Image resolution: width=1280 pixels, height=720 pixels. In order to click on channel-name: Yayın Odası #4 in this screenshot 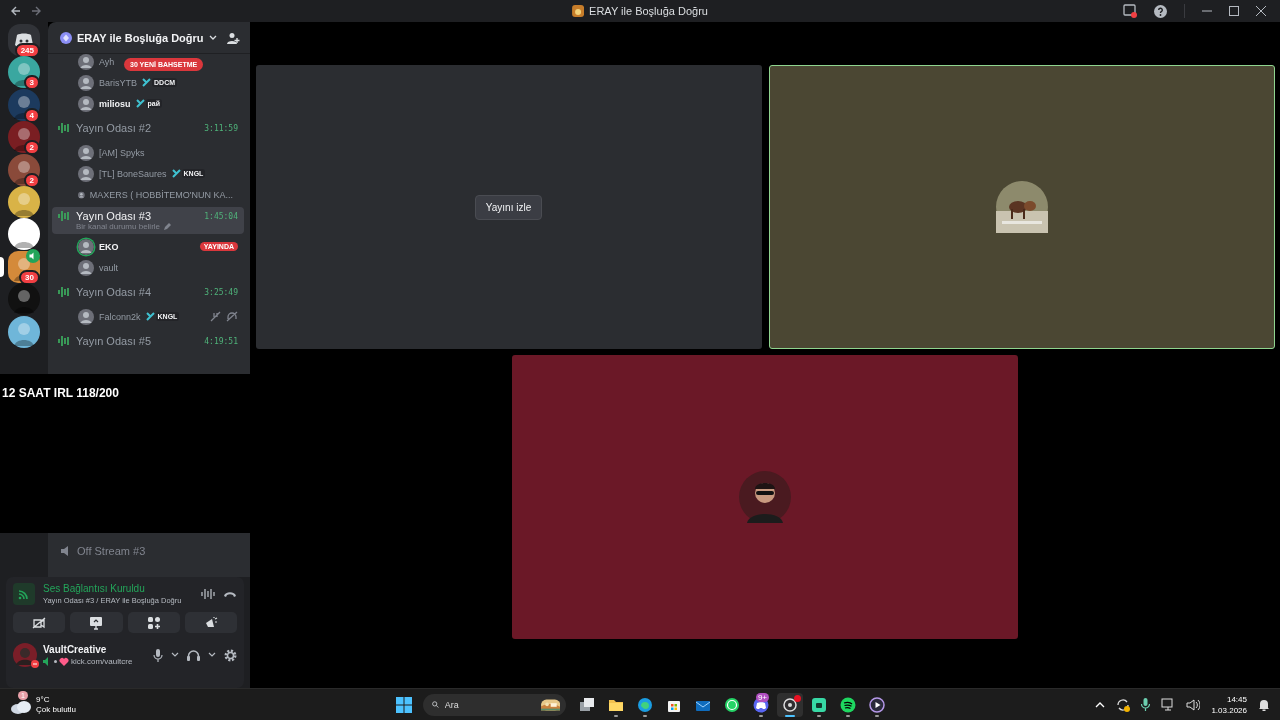, I will do `click(113, 292)`.